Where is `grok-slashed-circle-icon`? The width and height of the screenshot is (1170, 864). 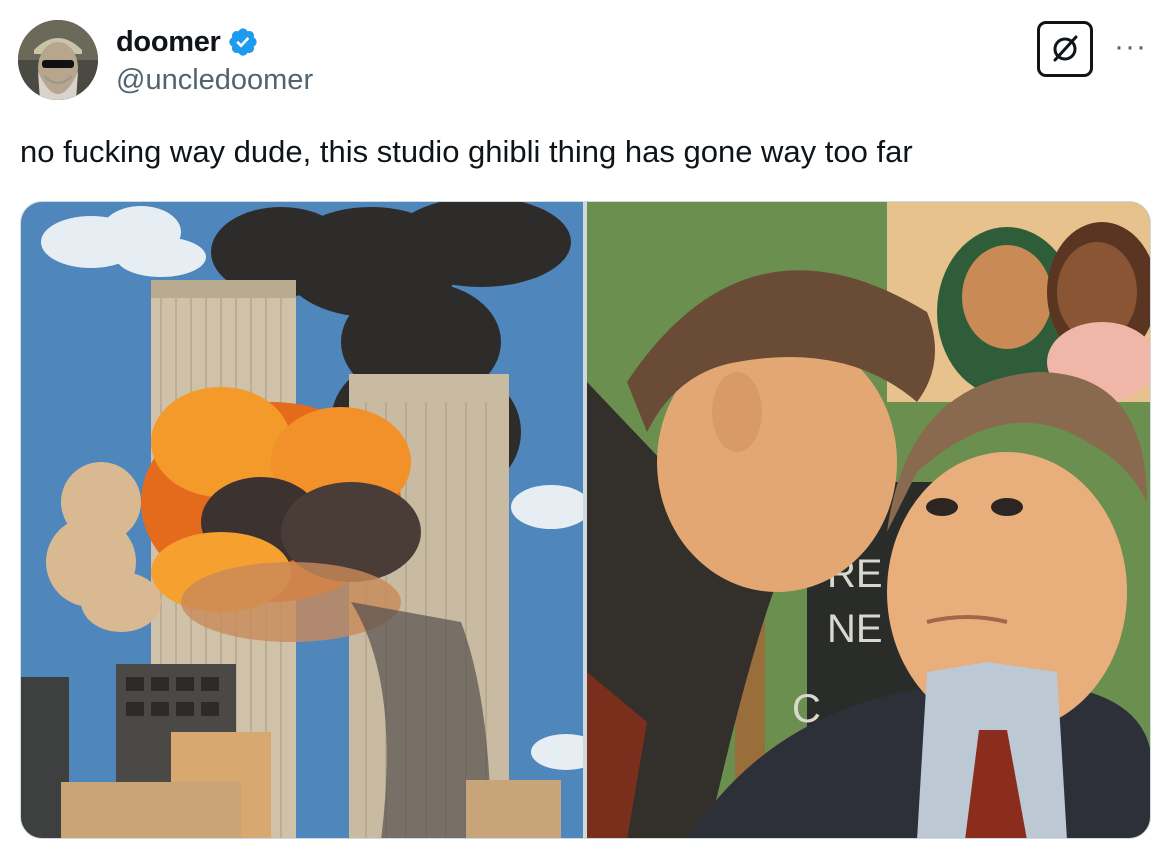 grok-slashed-circle-icon is located at coordinates (1065, 48).